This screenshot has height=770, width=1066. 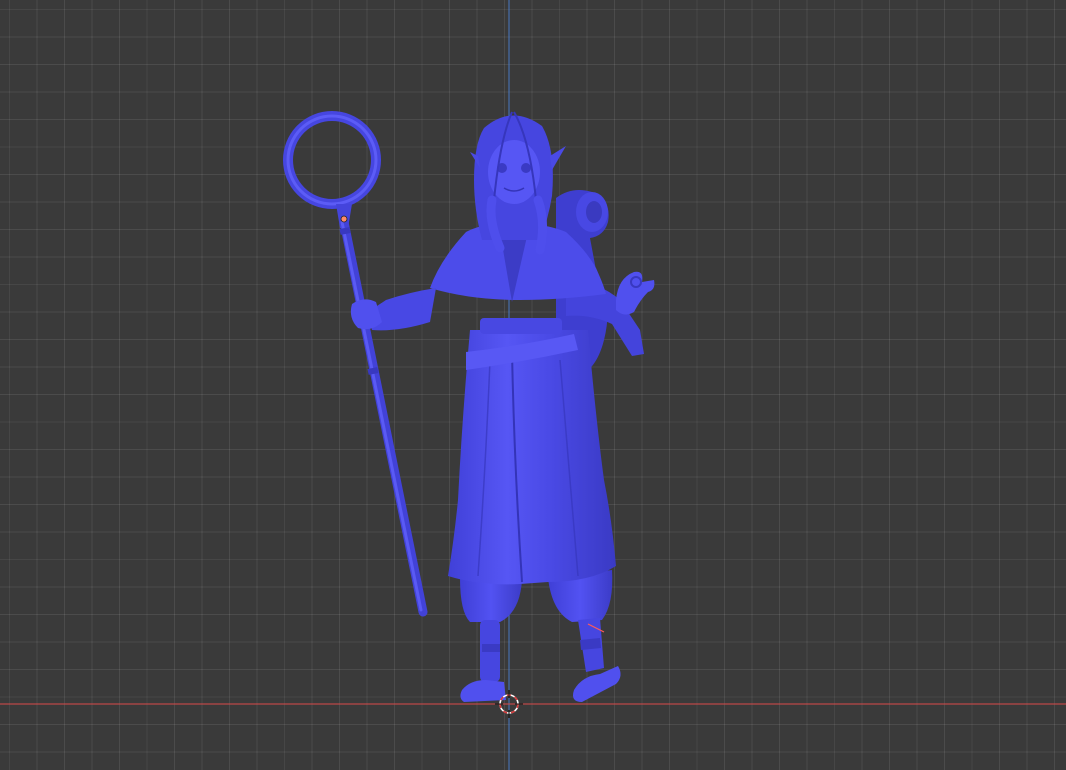 I want to click on right-arm, so click(x=393, y=309).